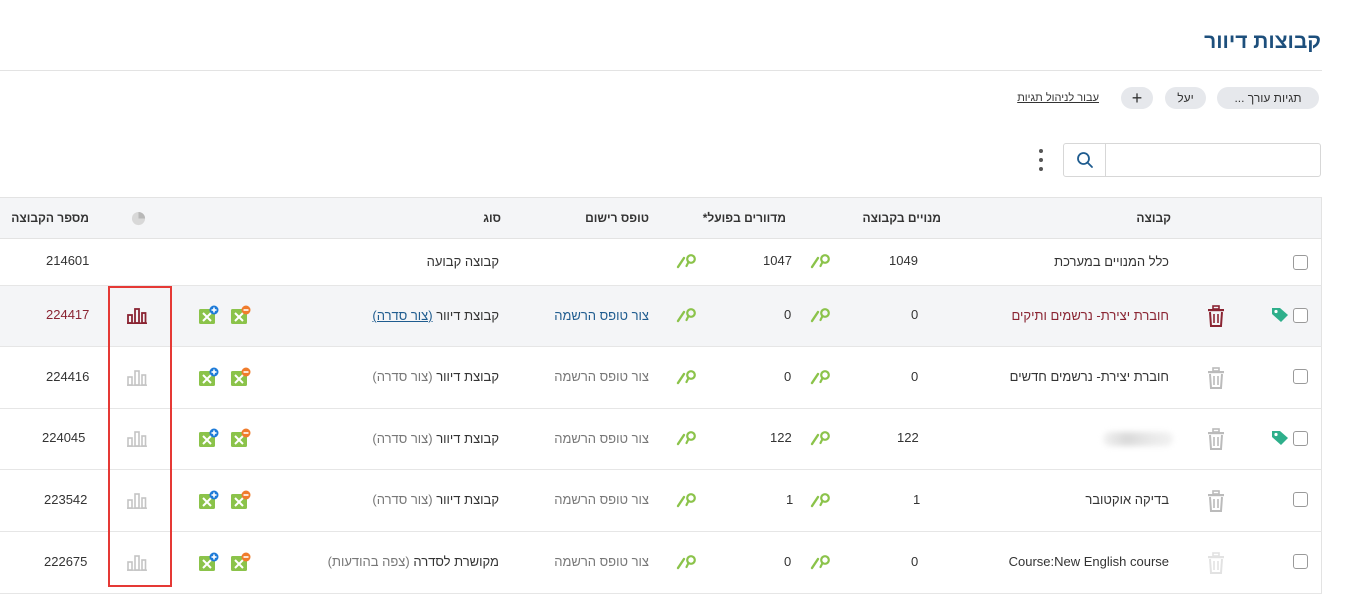 This screenshot has height=594, width=1353. What do you see at coordinates (1089, 376) in the screenshot?
I see `group-name: חוברת יצירת- נרשמים חדשים` at bounding box center [1089, 376].